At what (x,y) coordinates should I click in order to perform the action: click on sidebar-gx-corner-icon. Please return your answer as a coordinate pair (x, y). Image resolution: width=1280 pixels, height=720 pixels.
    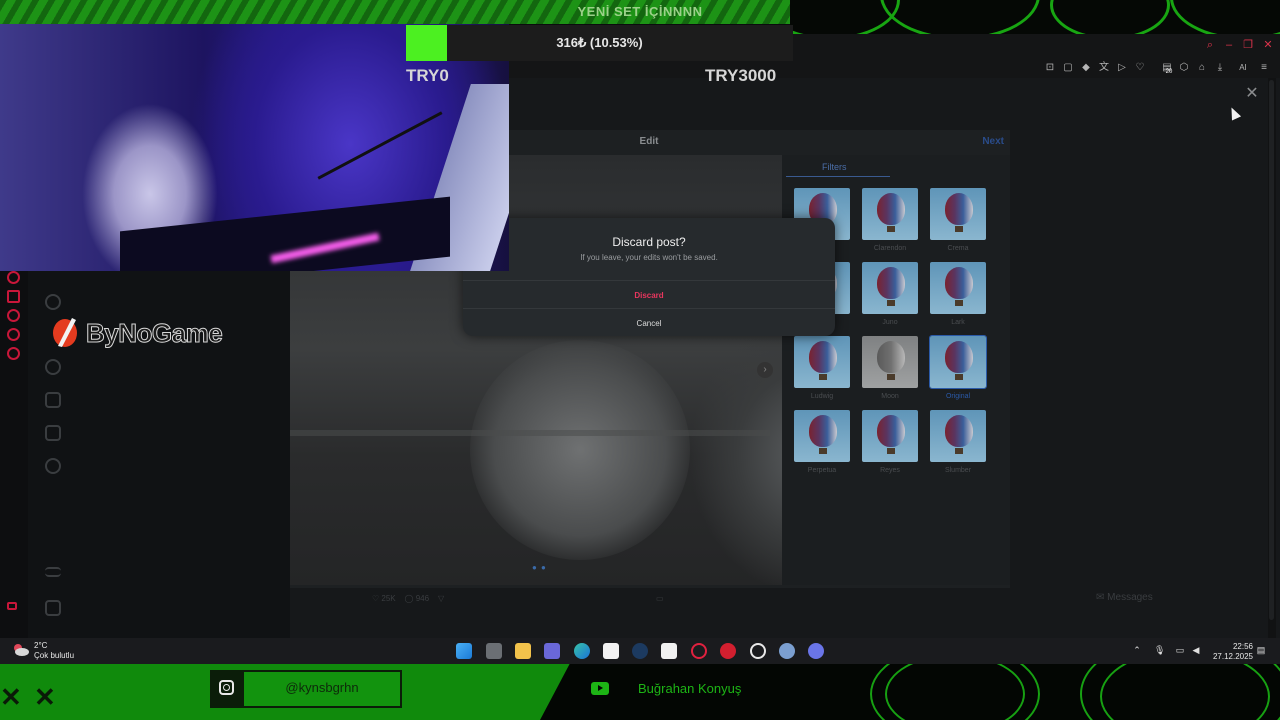
    Looking at the image, I should click on (12, 606).